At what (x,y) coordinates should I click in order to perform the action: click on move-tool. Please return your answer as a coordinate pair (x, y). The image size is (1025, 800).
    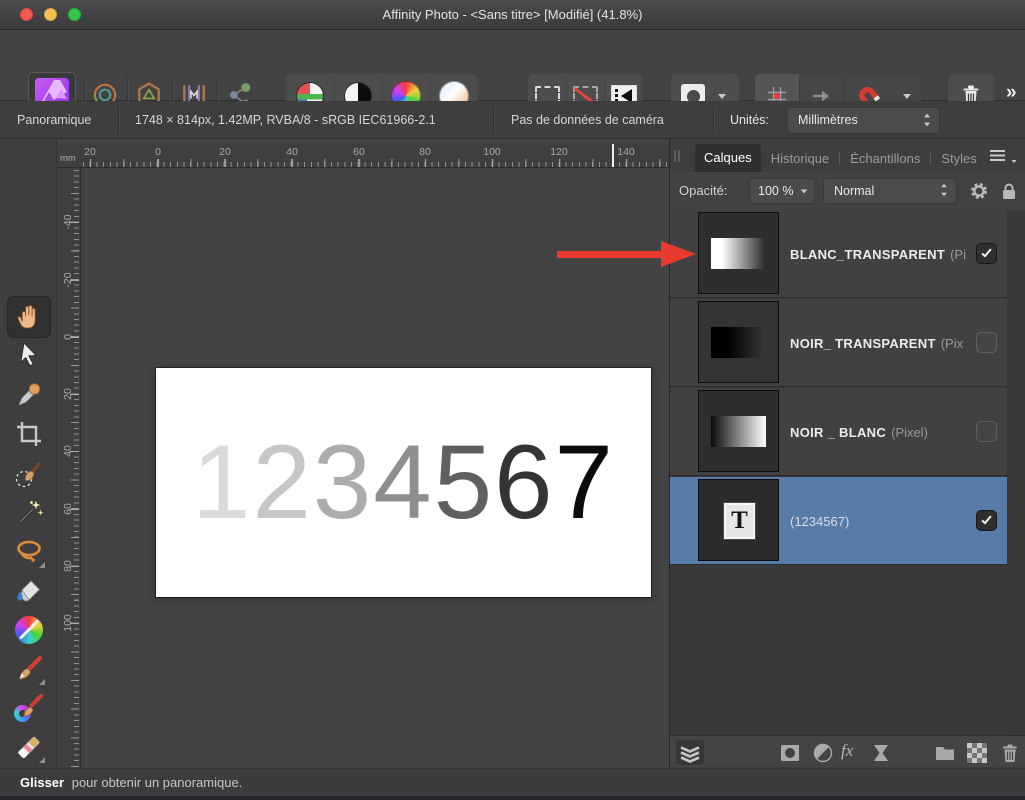
    Looking at the image, I should click on (29, 356).